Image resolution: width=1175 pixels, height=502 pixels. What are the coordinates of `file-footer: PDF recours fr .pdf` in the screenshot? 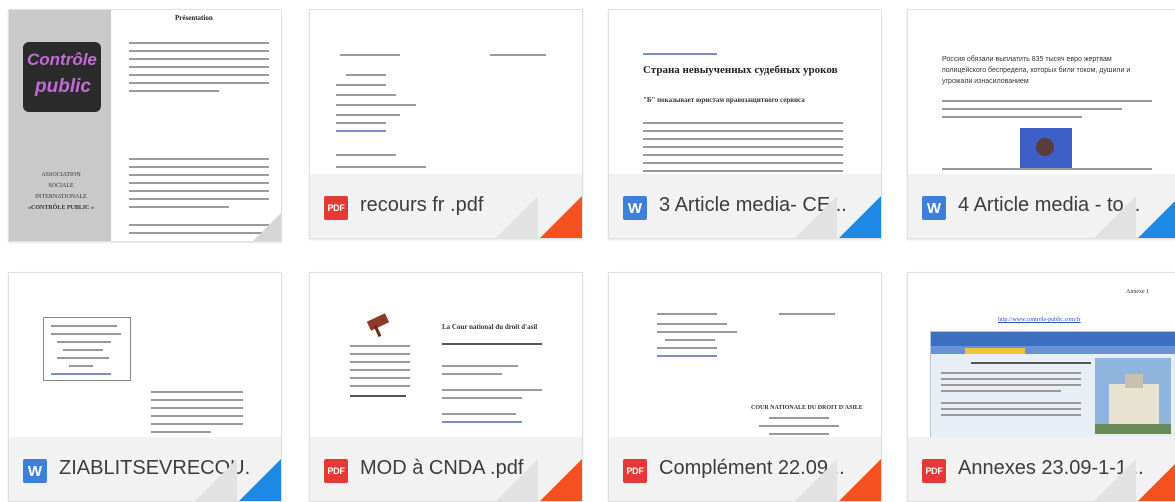 It's located at (446, 206).